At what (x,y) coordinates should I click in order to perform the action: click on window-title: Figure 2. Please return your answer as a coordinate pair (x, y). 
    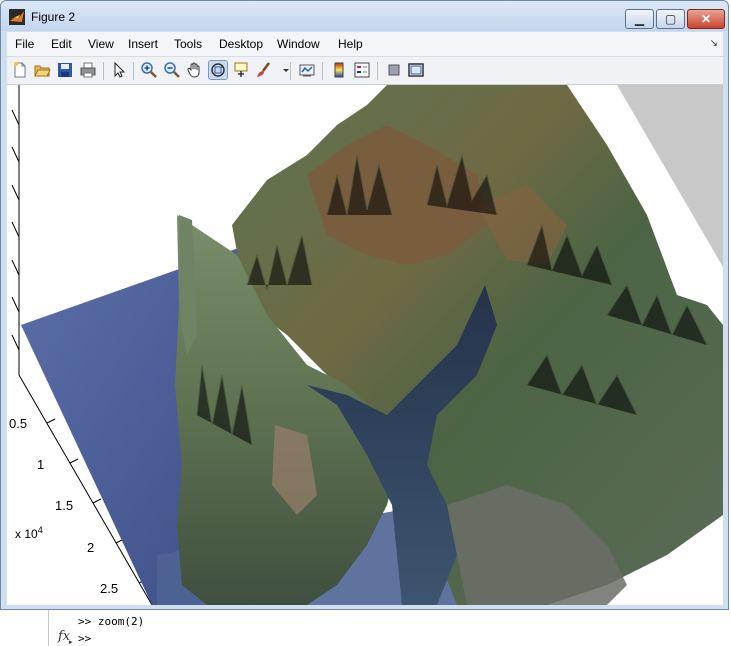
    Looking at the image, I should click on (53, 17).